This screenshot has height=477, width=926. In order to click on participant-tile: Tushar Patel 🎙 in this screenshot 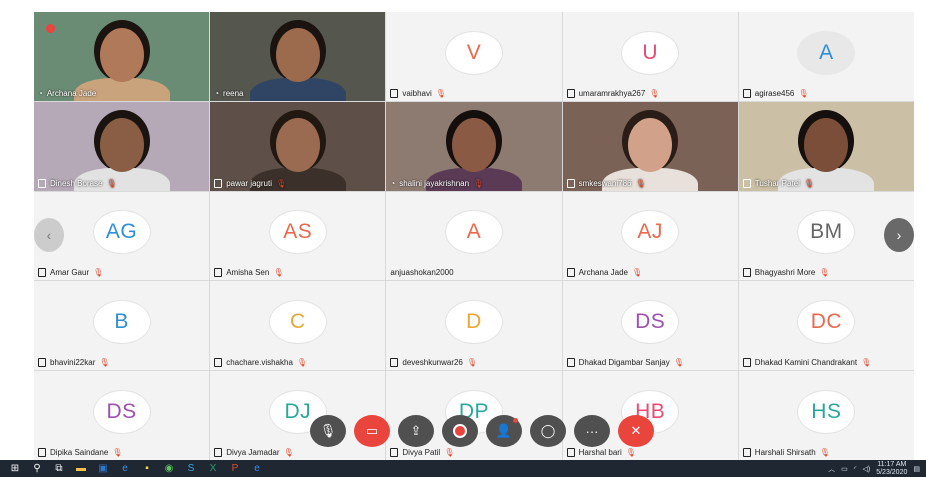, I will do `click(826, 146)`.